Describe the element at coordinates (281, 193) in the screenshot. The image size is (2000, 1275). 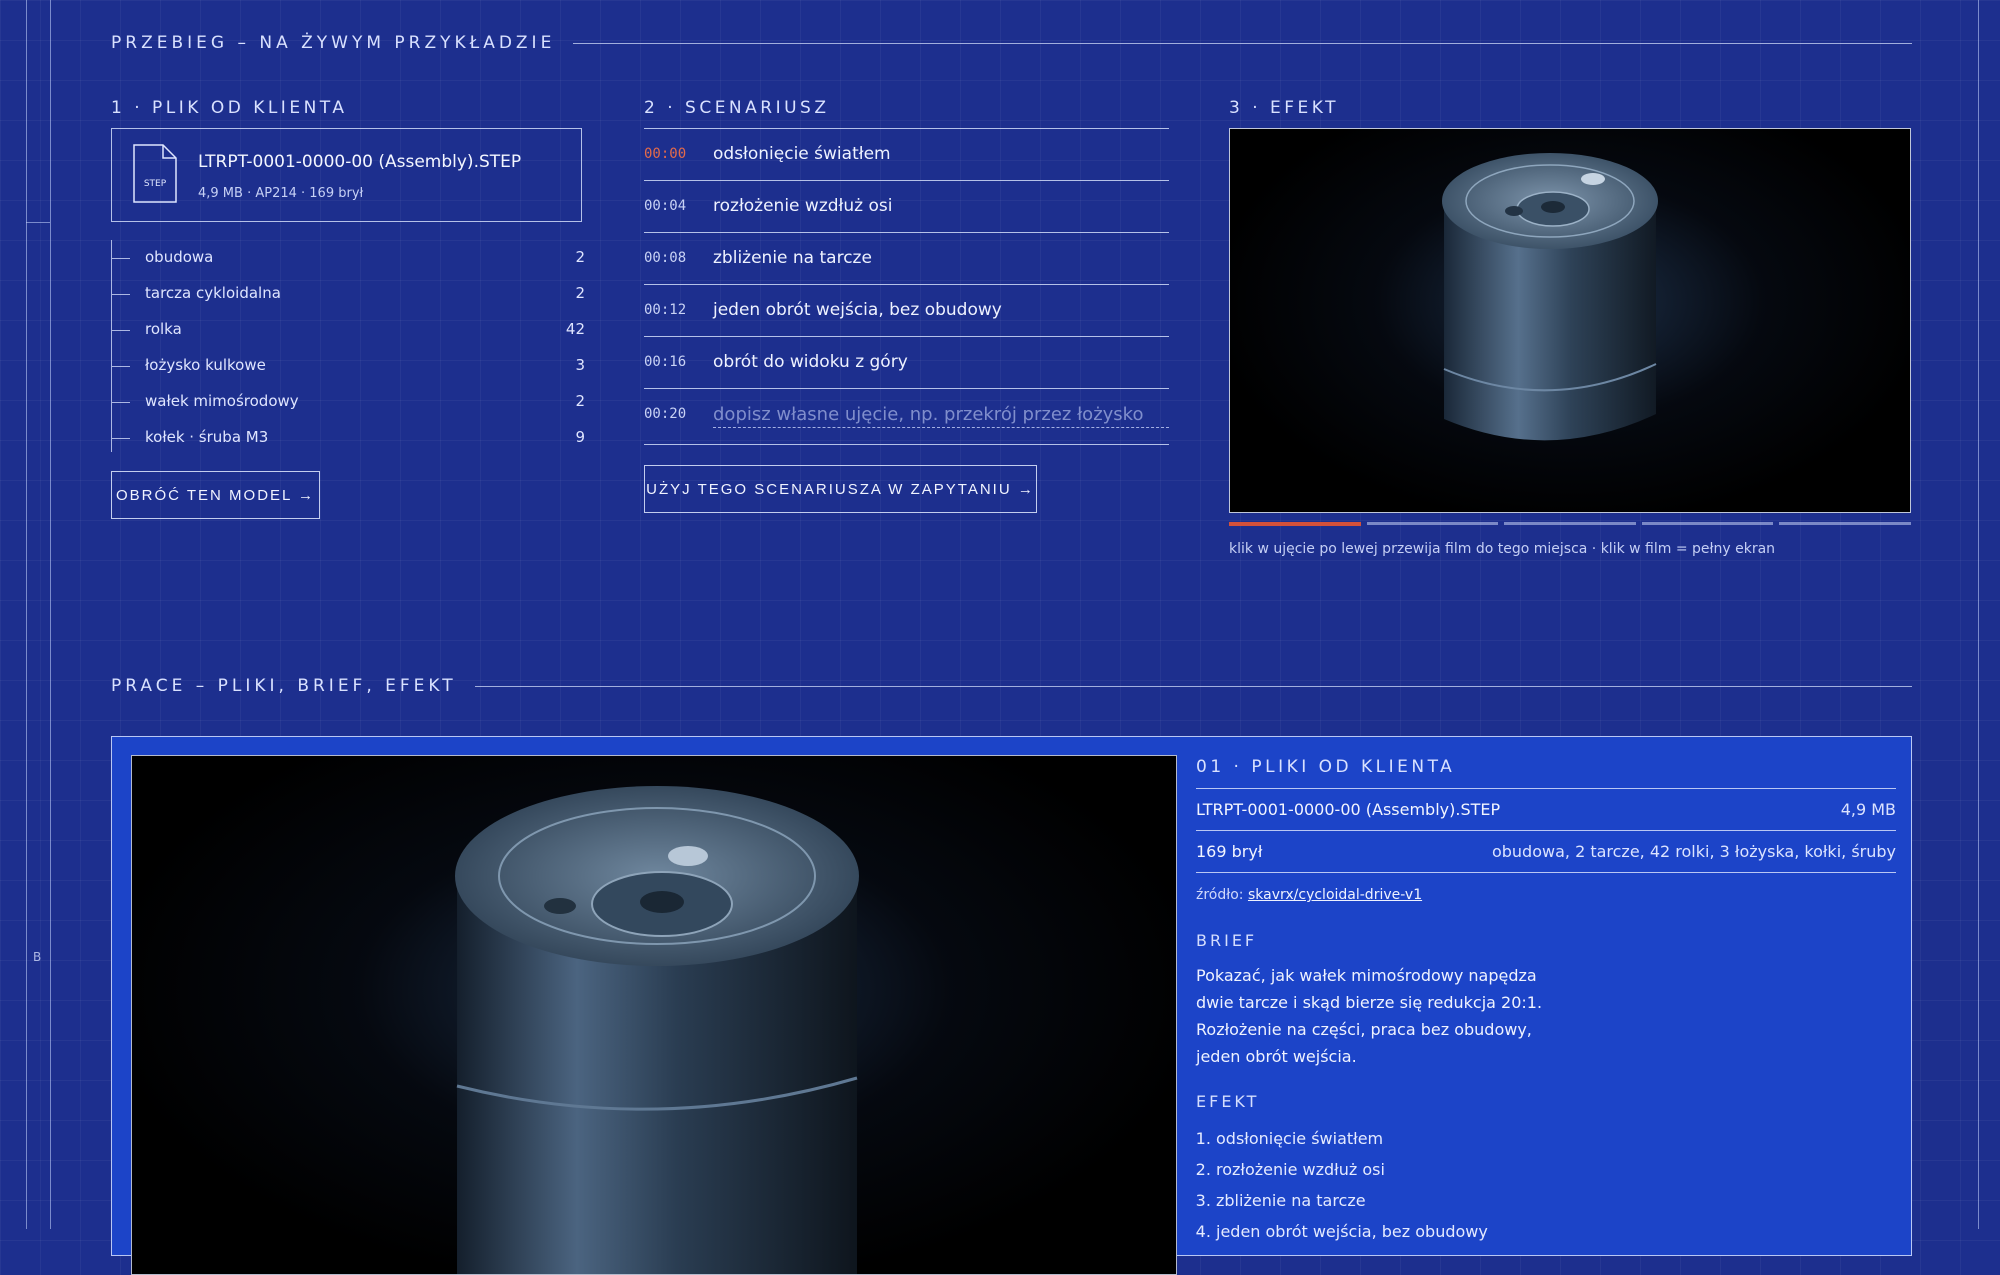
I see `file-meta: 4,9 MB · AP214 · 169 brył` at that location.